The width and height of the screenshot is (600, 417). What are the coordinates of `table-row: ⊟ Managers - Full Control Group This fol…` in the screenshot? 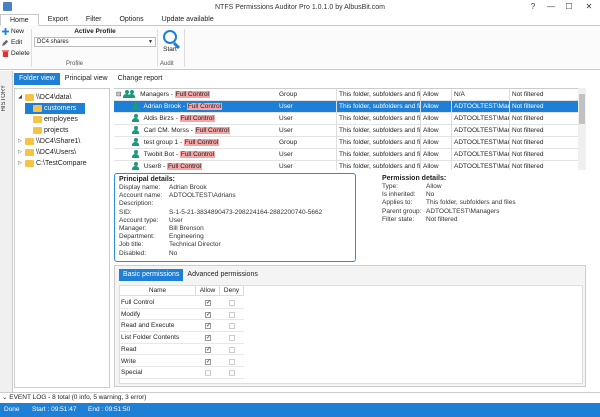 It's located at (346, 95).